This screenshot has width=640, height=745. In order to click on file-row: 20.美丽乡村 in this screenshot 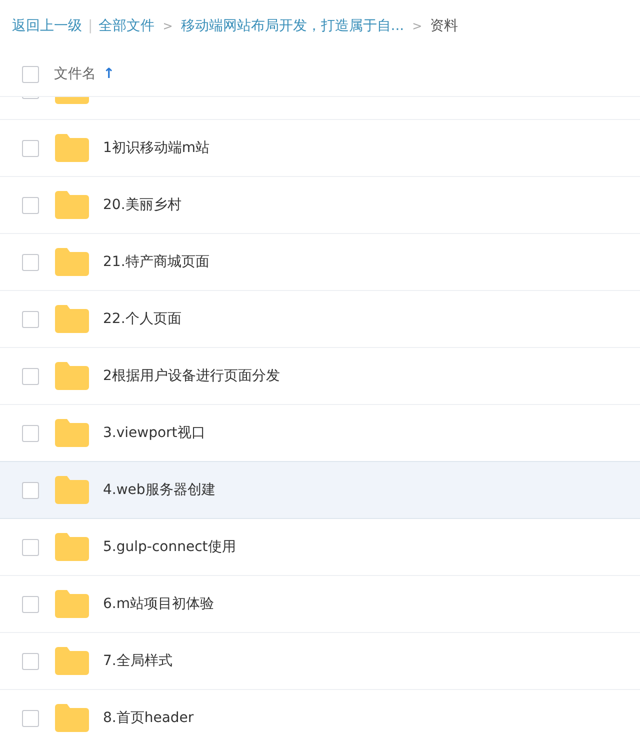, I will do `click(320, 205)`.